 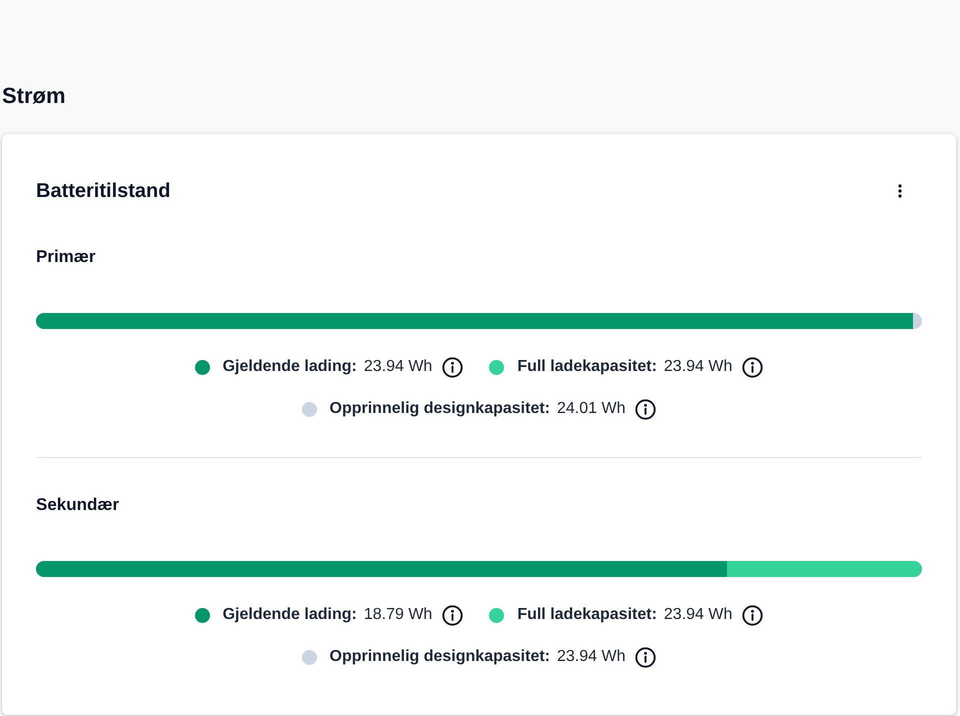 What do you see at coordinates (34, 96) in the screenshot?
I see `page-title: Strøm` at bounding box center [34, 96].